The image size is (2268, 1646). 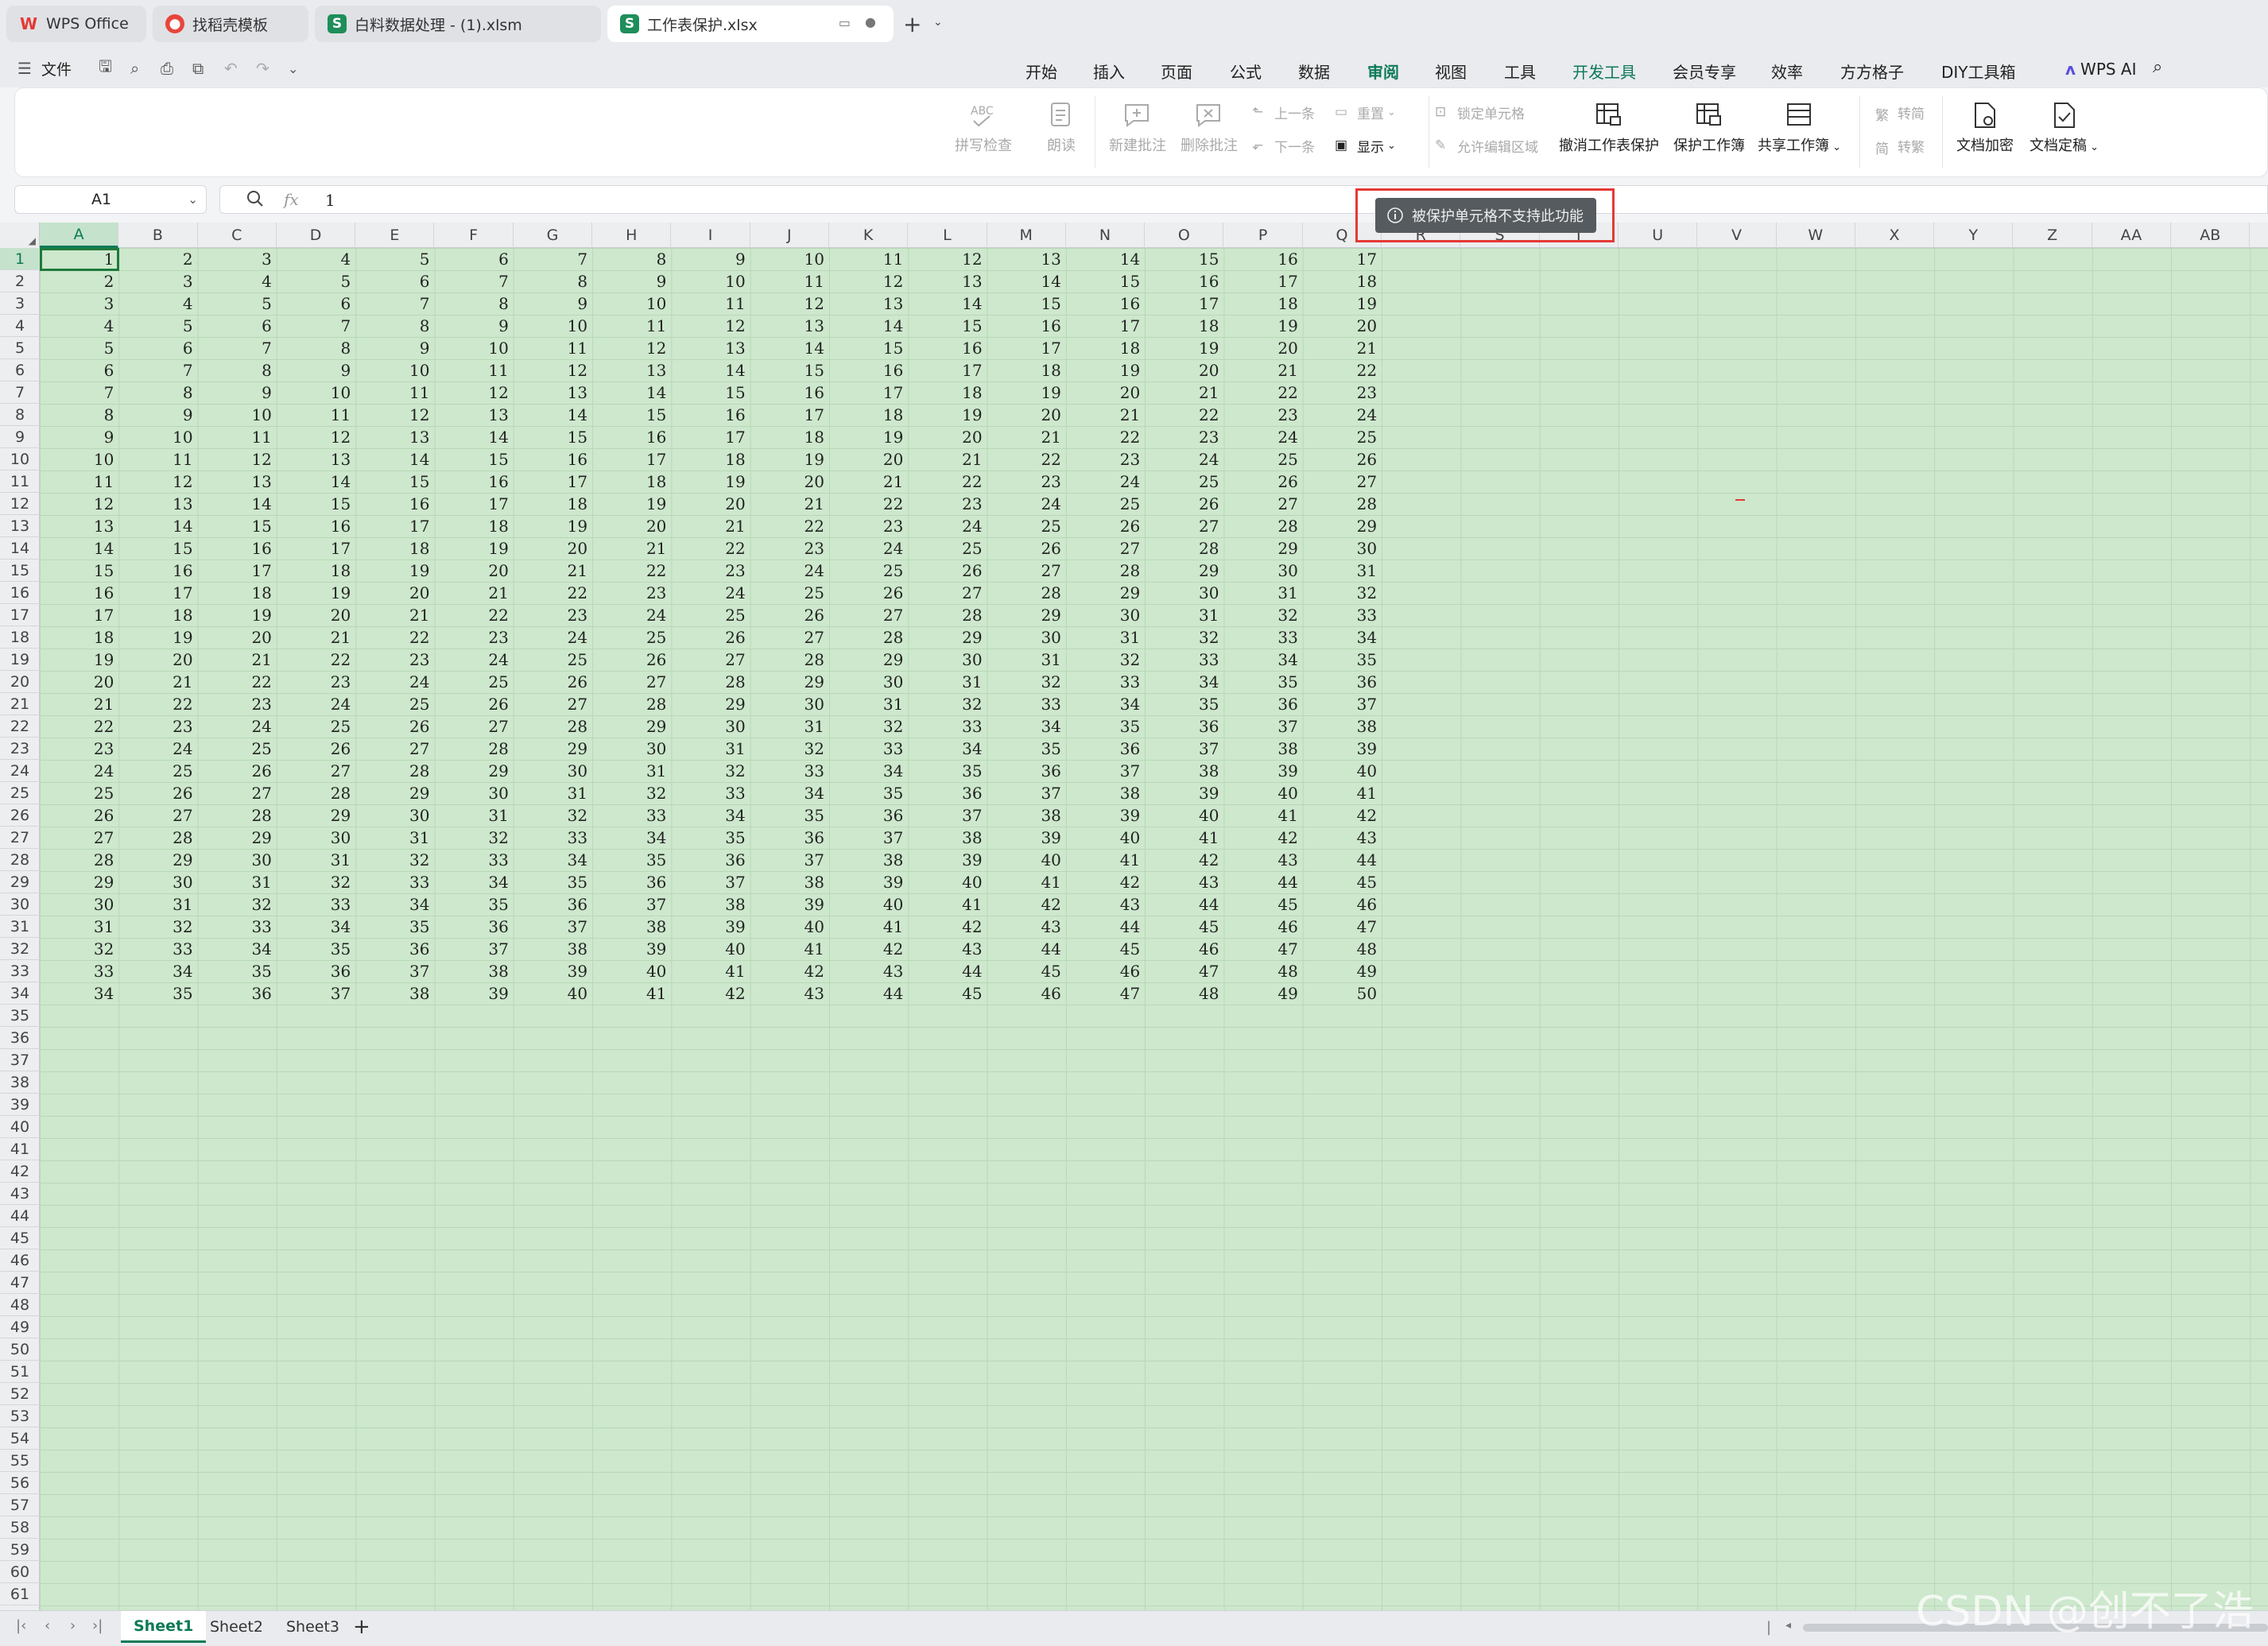 I want to click on column-header-b: B, so click(x=158, y=236).